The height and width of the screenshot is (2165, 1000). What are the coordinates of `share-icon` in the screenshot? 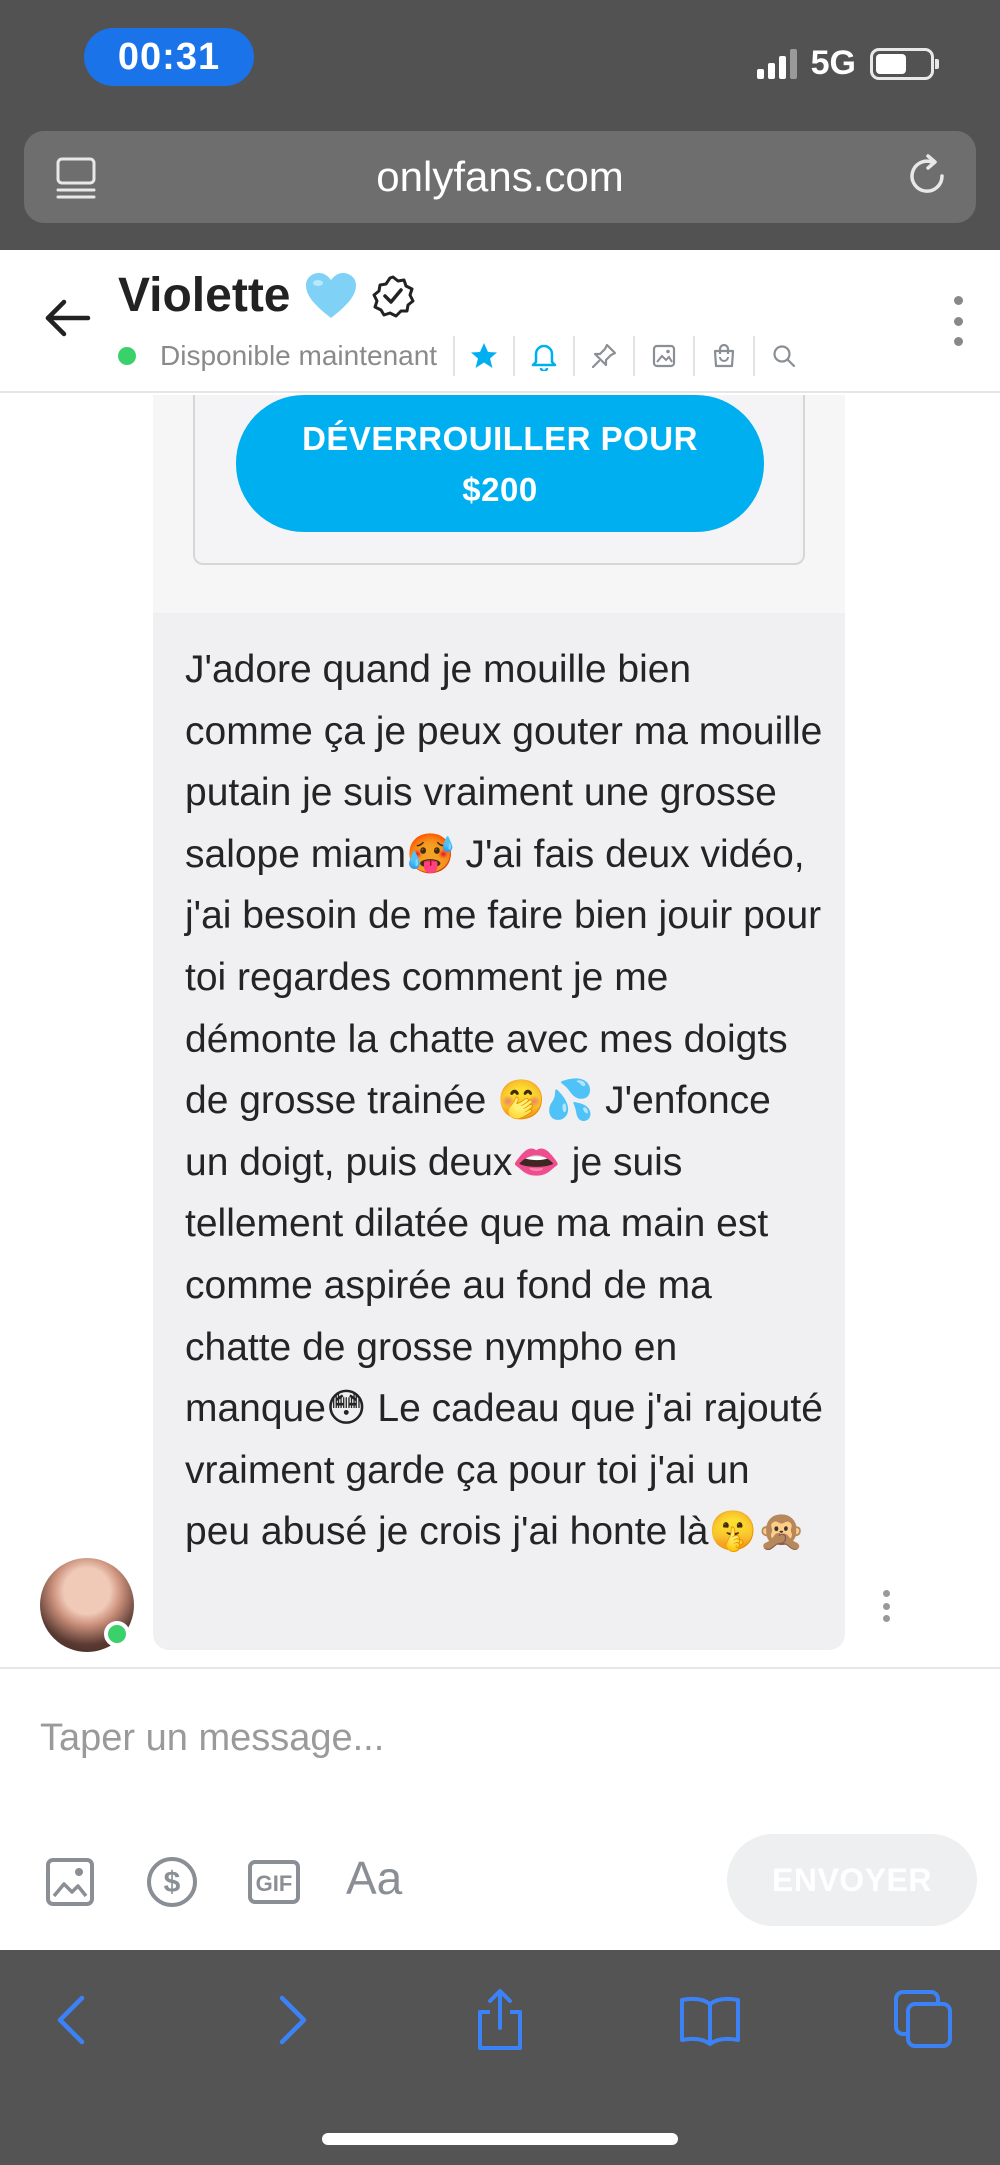 It's located at (500, 2020).